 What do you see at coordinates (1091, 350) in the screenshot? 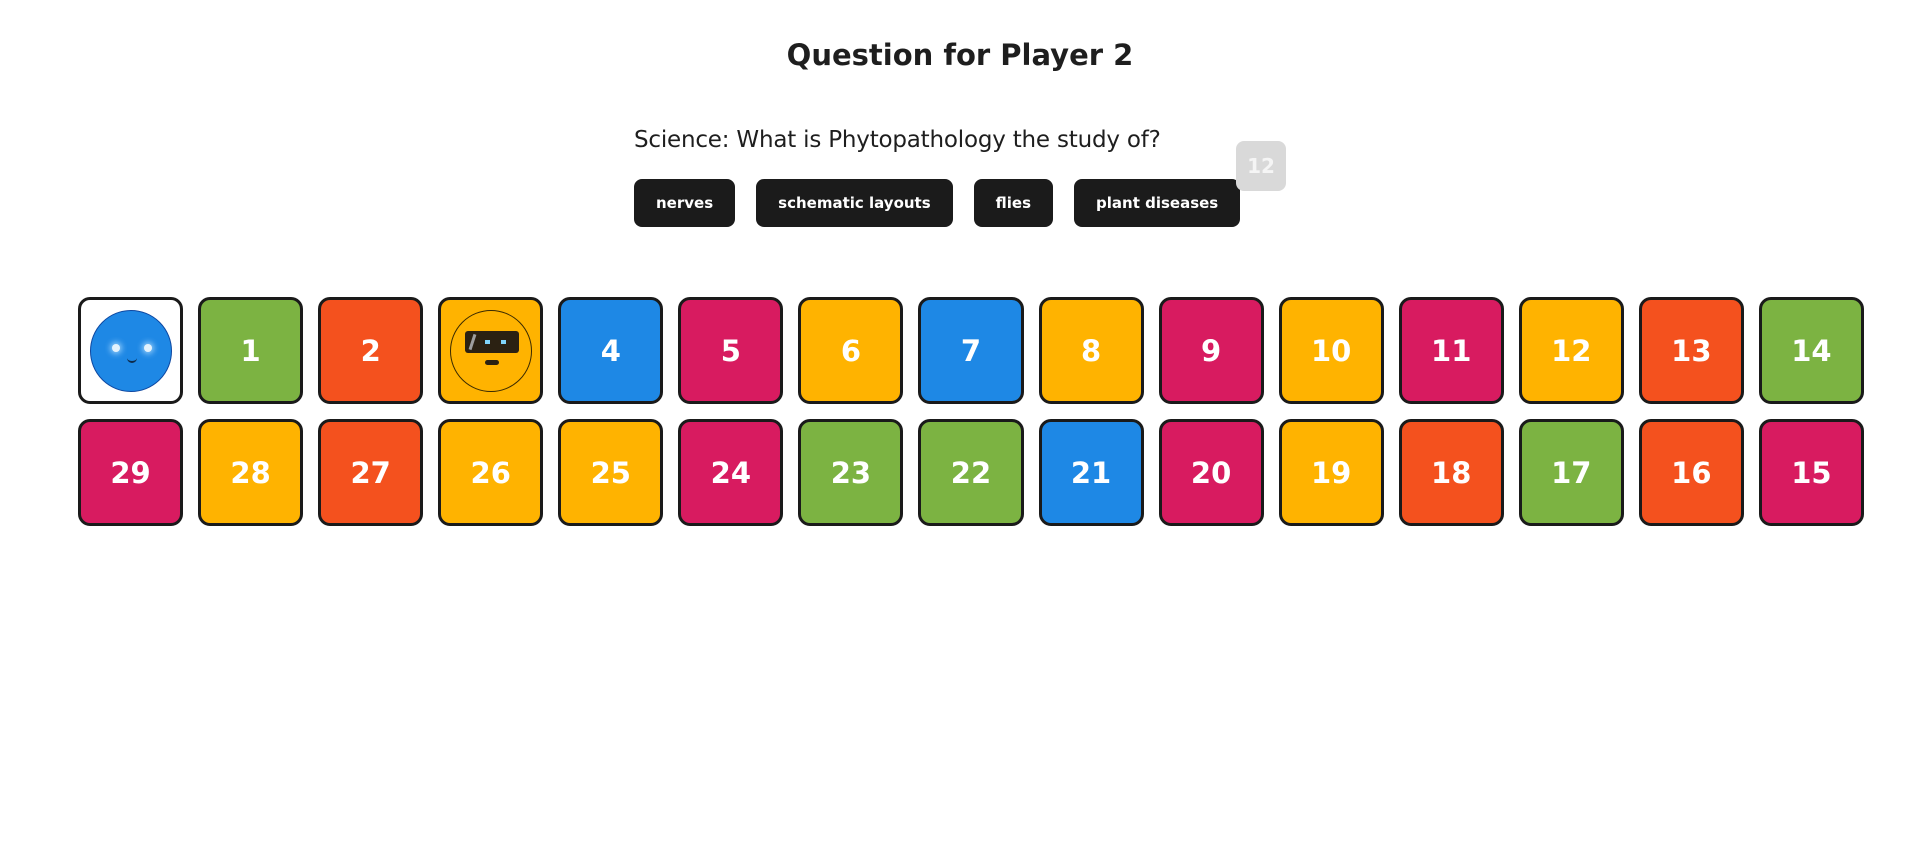
I see `board-tile-8: 8` at bounding box center [1091, 350].